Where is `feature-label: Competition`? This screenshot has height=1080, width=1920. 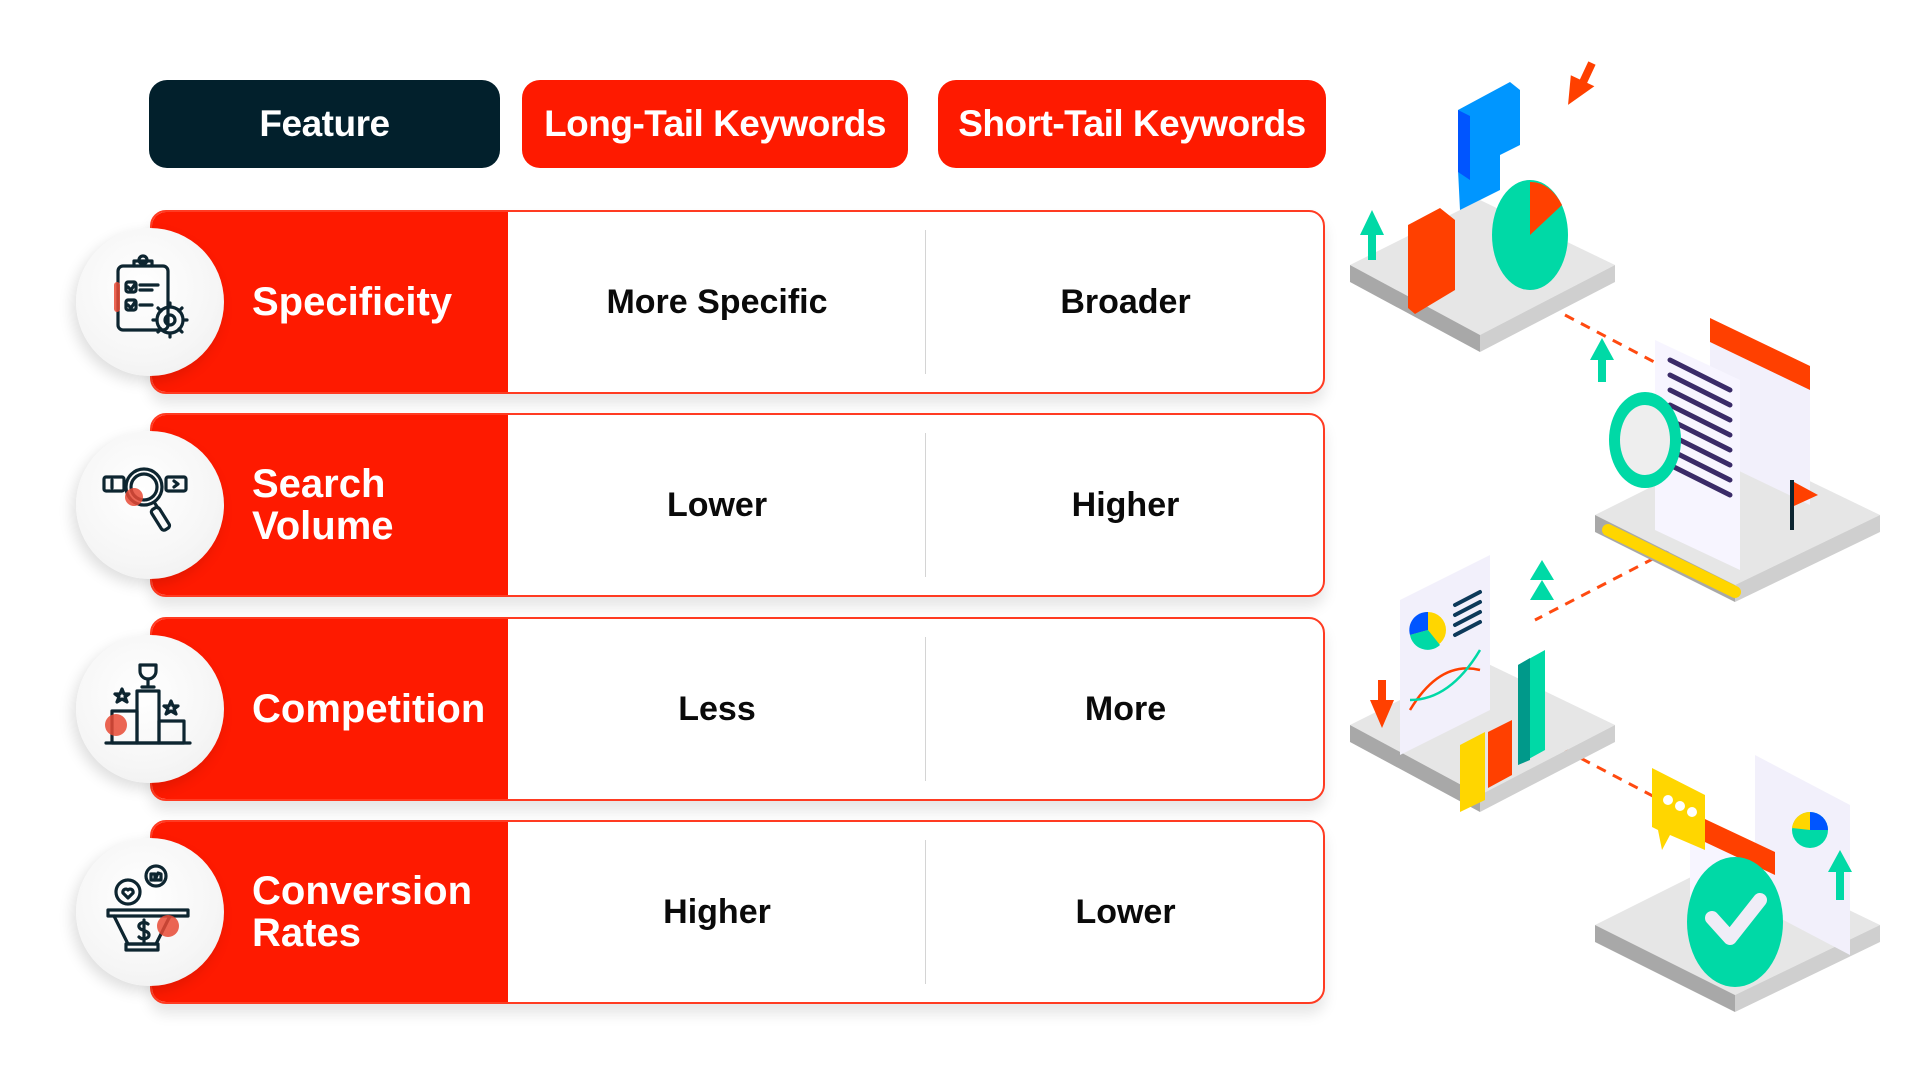
feature-label: Competition is located at coordinates (369, 709).